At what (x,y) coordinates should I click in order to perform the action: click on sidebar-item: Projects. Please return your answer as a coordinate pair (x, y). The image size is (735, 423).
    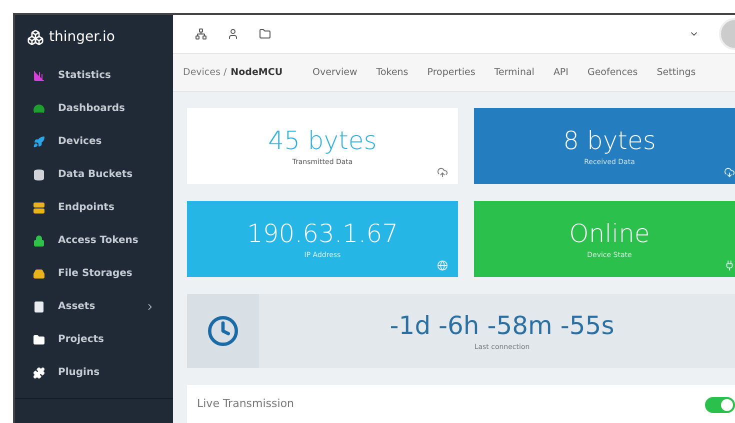
    Looking at the image, I should click on (94, 339).